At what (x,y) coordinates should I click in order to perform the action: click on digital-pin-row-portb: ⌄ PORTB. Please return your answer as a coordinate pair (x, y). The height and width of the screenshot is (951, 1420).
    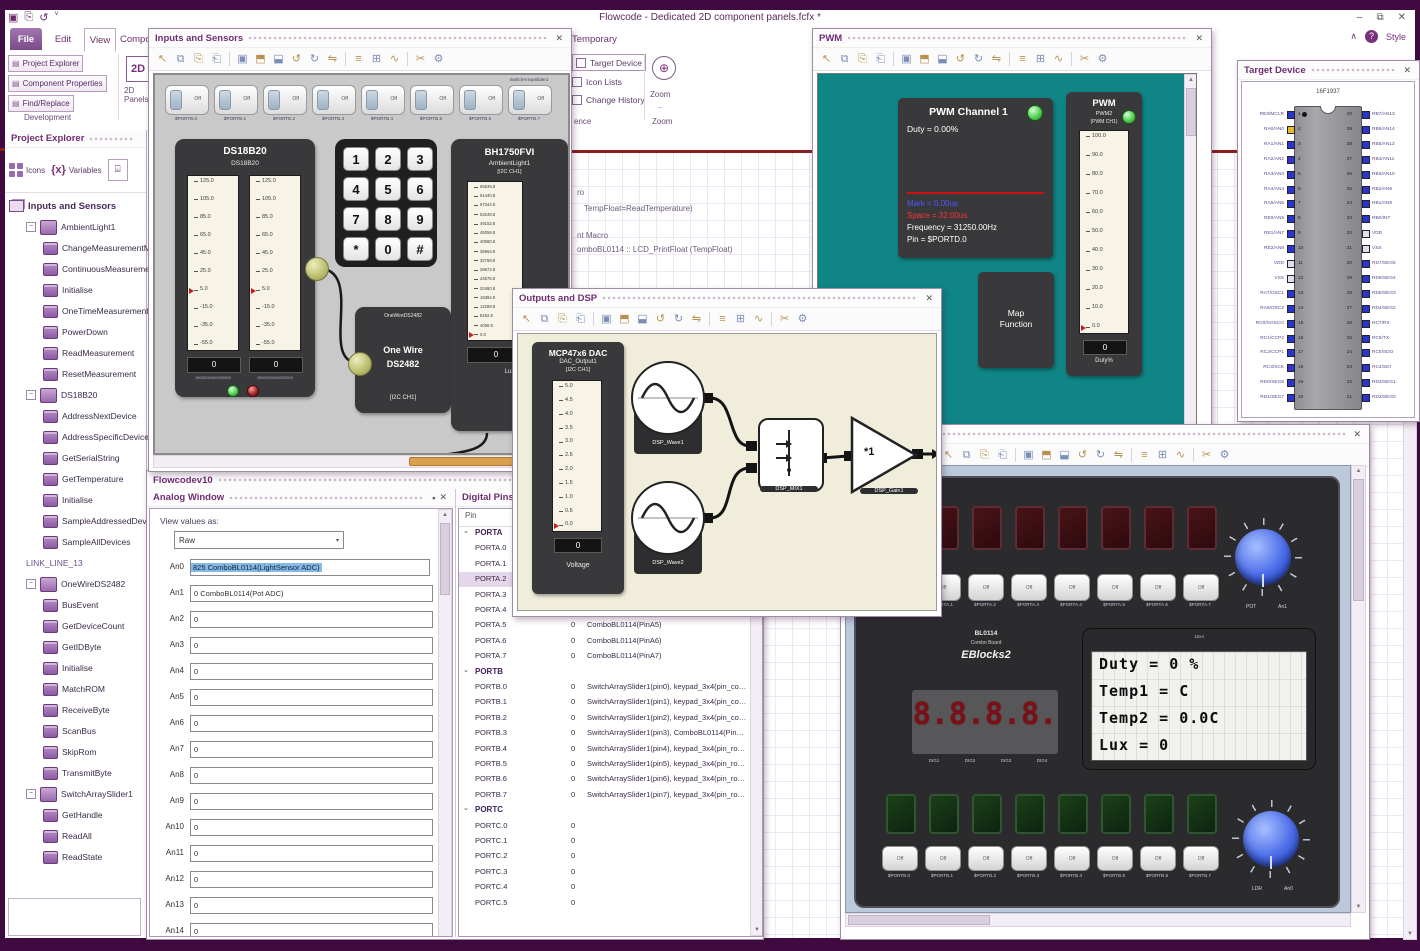
    Looking at the image, I should click on (604, 672).